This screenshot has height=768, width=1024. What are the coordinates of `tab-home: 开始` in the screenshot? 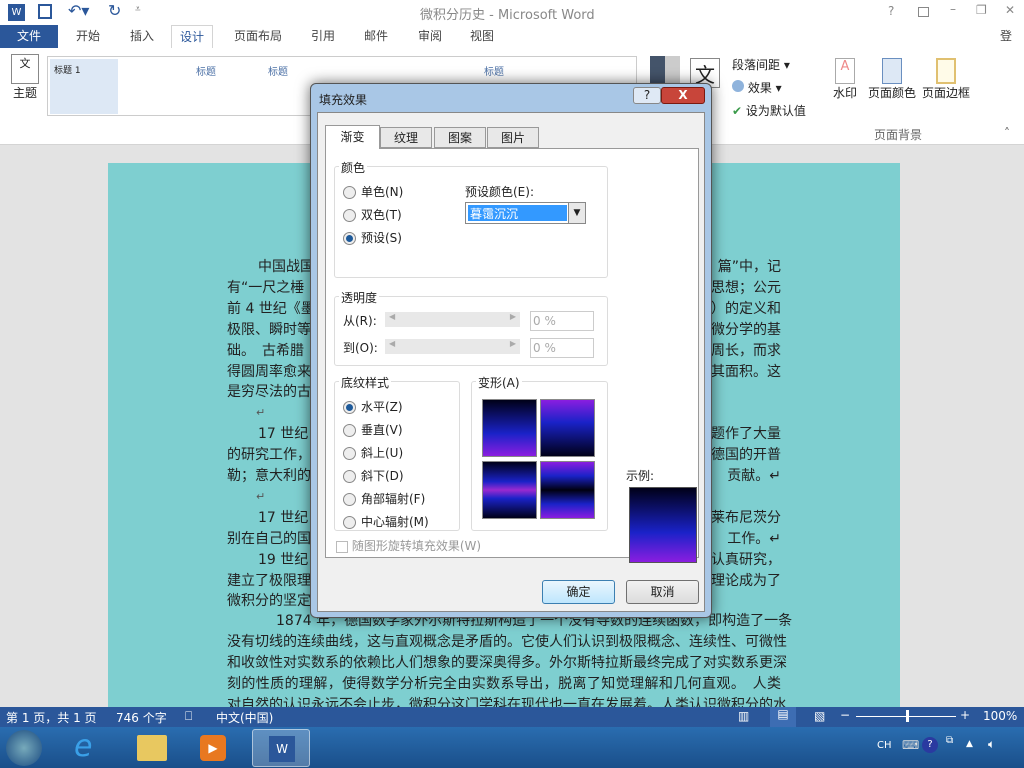 It's located at (88, 36).